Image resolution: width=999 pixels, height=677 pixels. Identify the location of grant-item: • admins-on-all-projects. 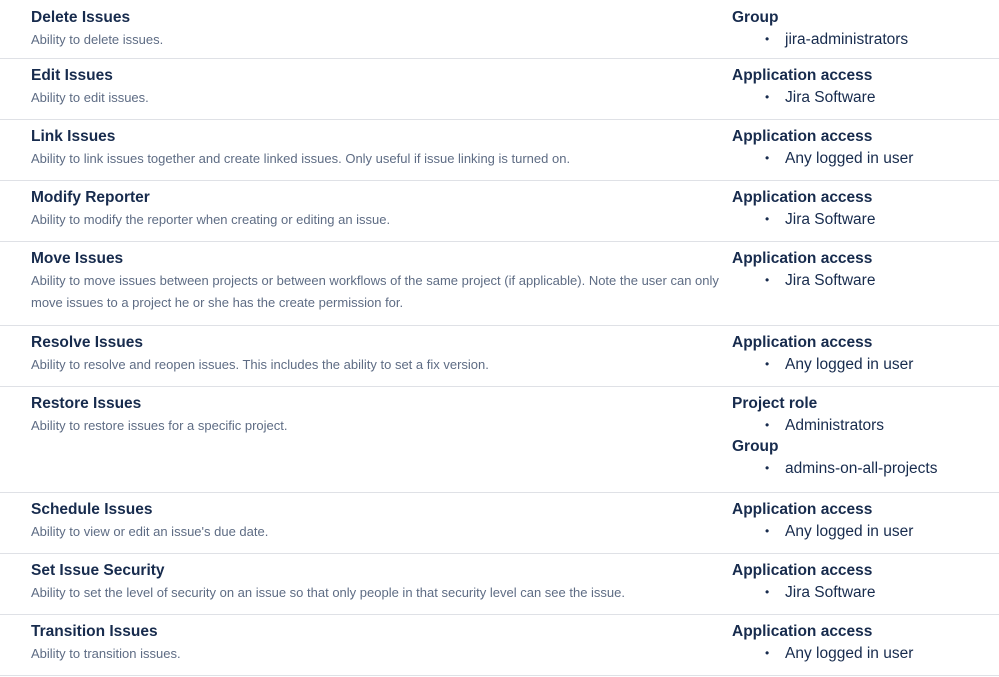
(865, 468).